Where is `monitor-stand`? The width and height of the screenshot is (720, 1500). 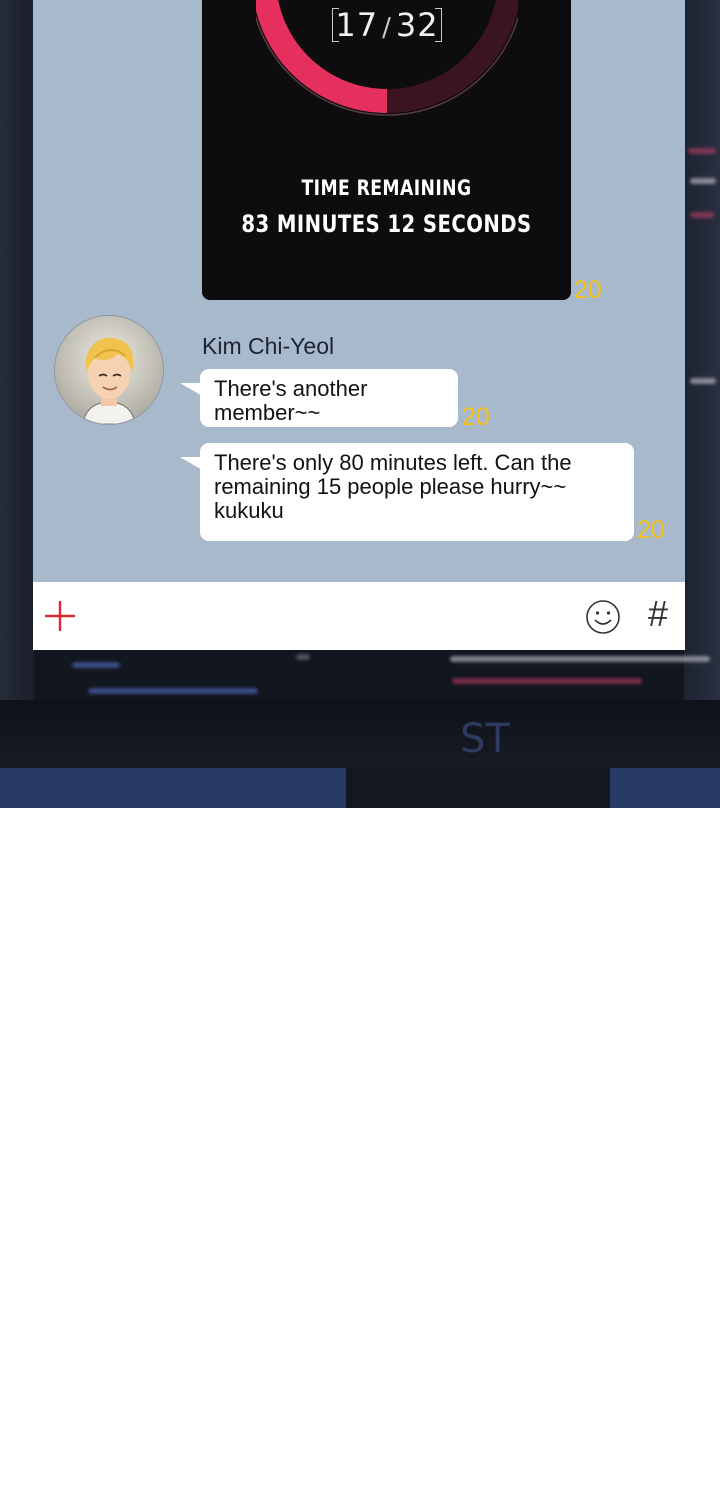
monitor-stand is located at coordinates (478, 788).